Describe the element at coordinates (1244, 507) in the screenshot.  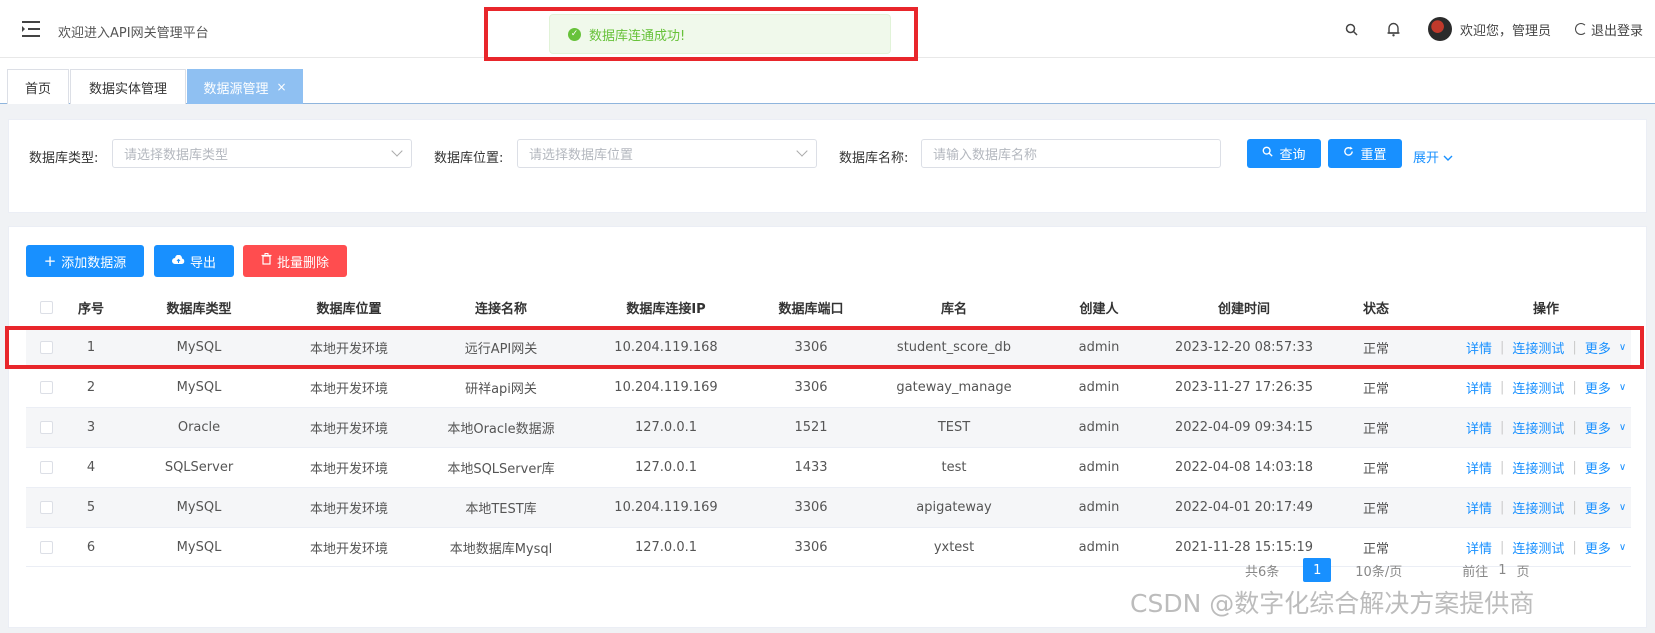
I see `cell-created-time: 2022-04-01 20:17:49` at that location.